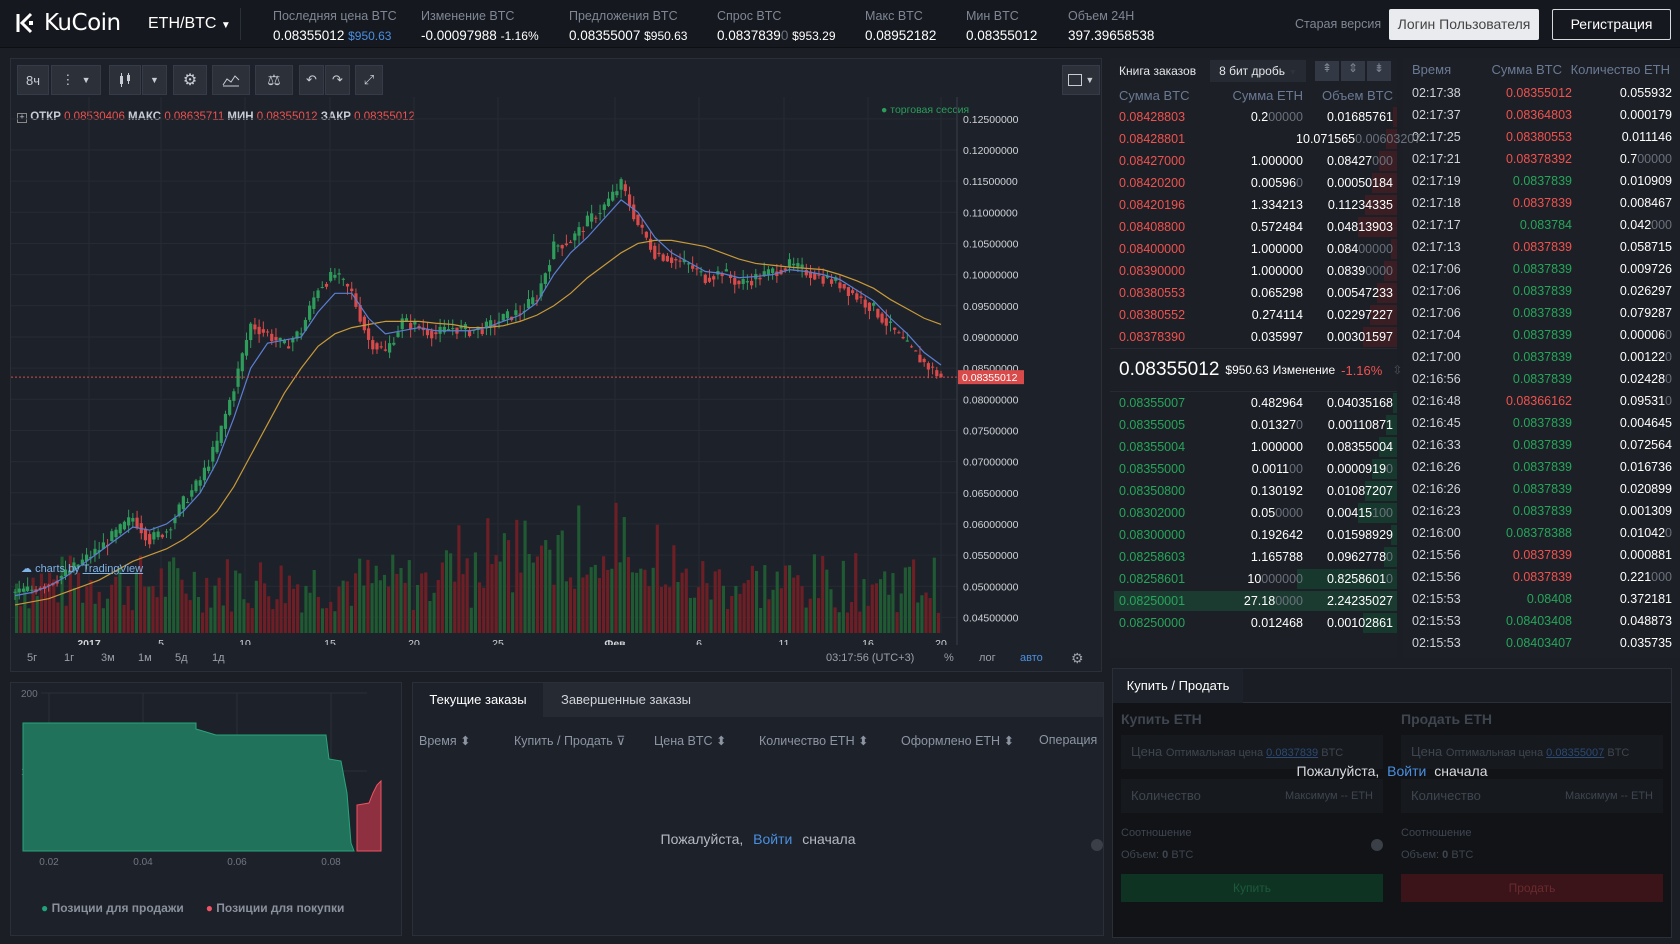  I want to click on bid-row: 0.08250001 27.180000 2.24235027, so click(1253, 601).